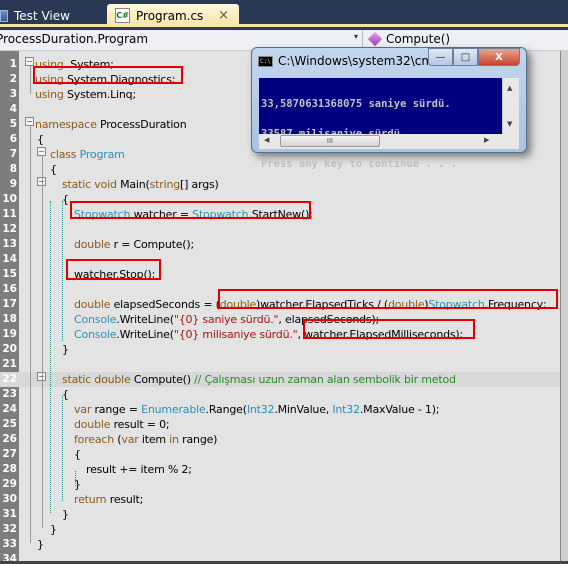 The height and width of the screenshot is (564, 568). I want to click on line-number: 16, so click(9, 289).